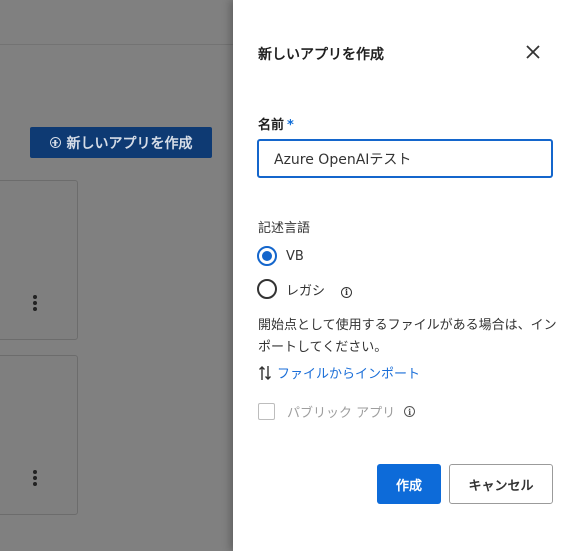 Image resolution: width=573 pixels, height=551 pixels. Describe the element at coordinates (267, 289) in the screenshot. I see `radio-button-legacy` at that location.